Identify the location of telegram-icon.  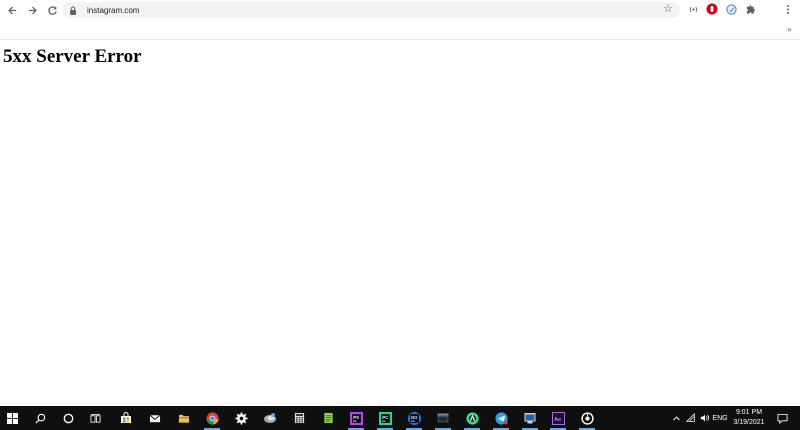
(501, 419).